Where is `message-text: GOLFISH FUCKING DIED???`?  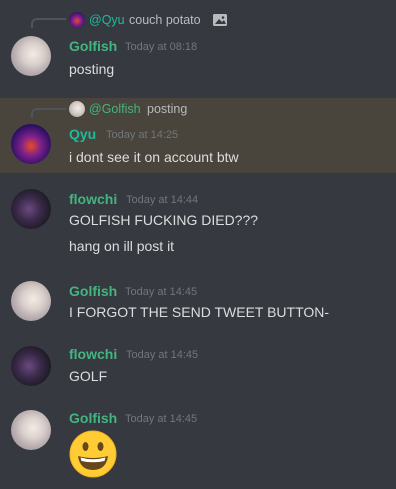 message-text: GOLFISH FUCKING DIED??? is located at coordinates (164, 220).